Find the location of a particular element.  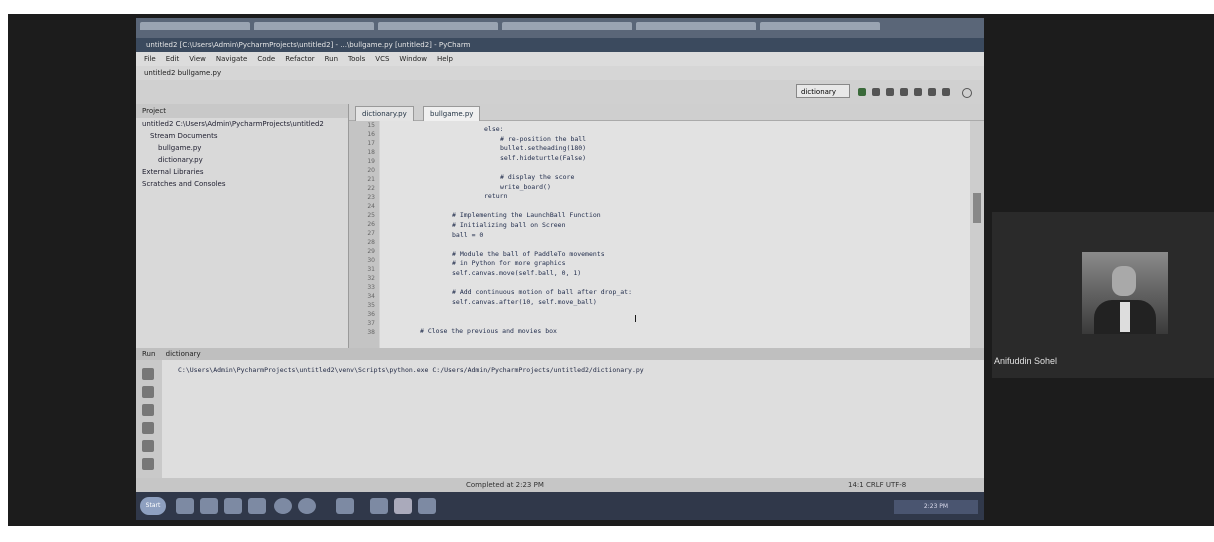

coverage-icon is located at coordinates (890, 92).